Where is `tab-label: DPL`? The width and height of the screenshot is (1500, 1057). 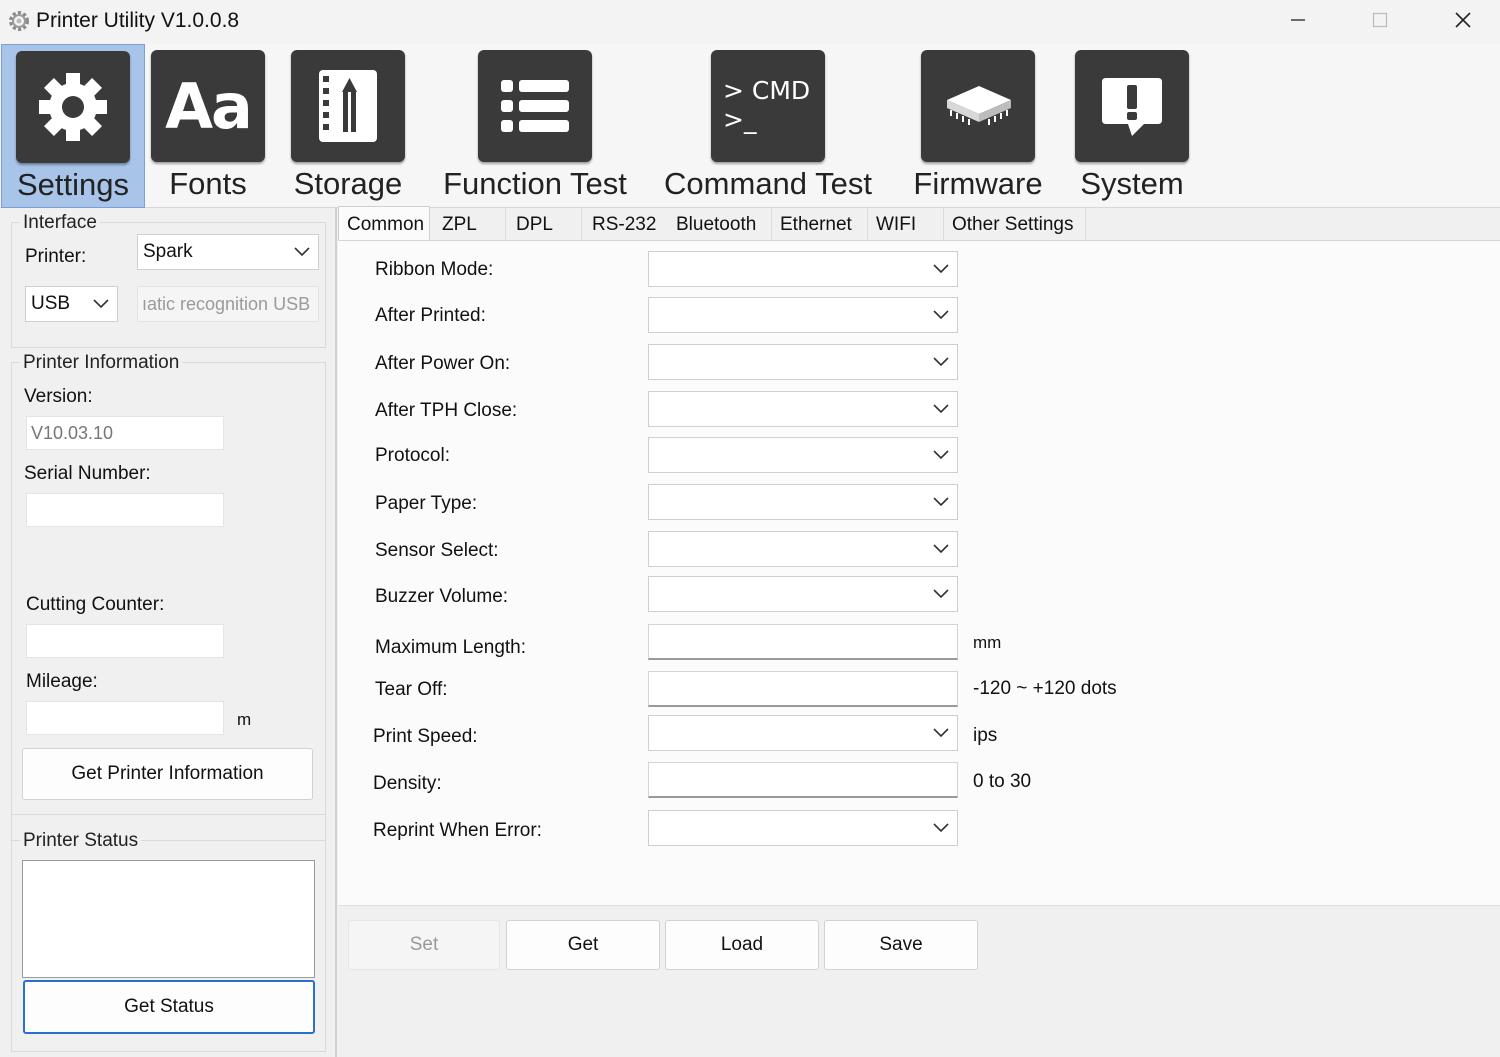
tab-label: DPL is located at coordinates (534, 224).